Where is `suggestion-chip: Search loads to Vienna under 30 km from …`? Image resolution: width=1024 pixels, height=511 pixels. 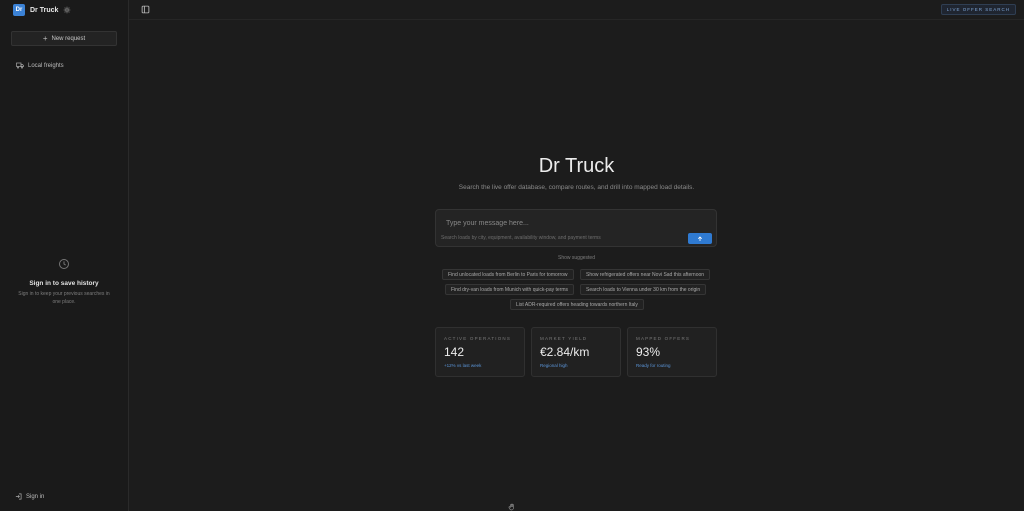 suggestion-chip: Search loads to Vienna under 30 km from … is located at coordinates (643, 289).